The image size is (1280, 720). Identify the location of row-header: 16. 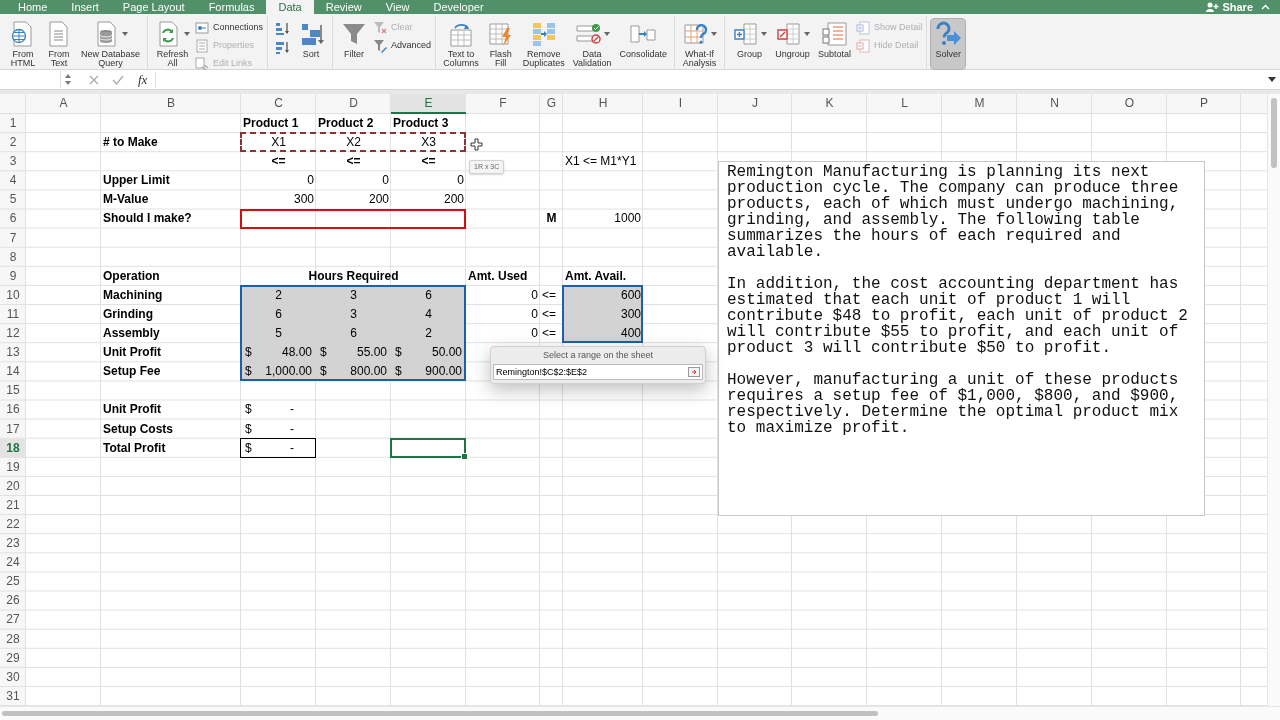
(13, 410).